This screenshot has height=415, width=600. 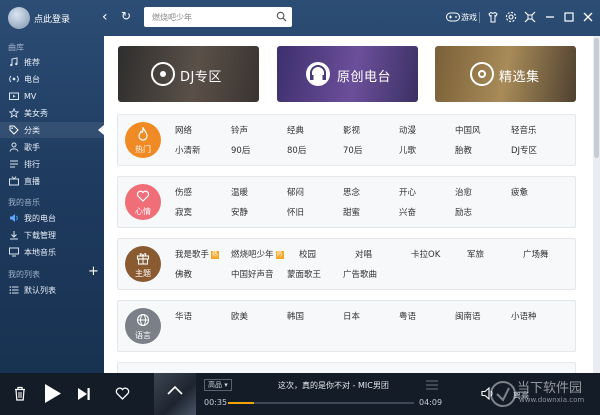 What do you see at coordinates (281, 16) in the screenshot?
I see `search-icon` at bounding box center [281, 16].